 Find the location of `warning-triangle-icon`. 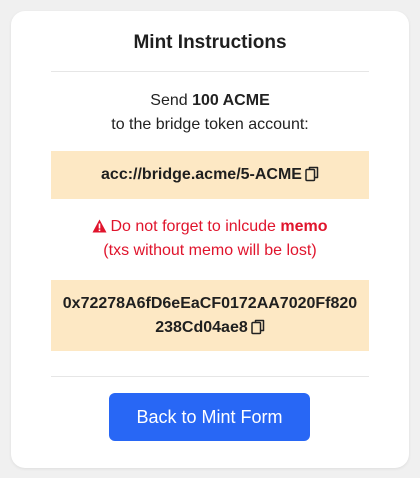

warning-triangle-icon is located at coordinates (99, 226).